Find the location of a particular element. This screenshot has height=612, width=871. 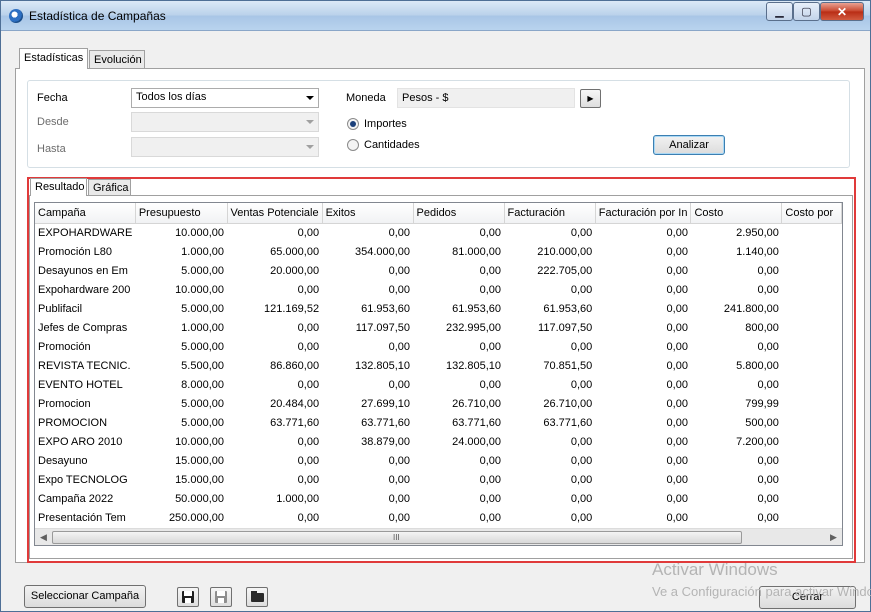

seleccionar-campana-button: Seleccionar Campaña is located at coordinates (85, 596).